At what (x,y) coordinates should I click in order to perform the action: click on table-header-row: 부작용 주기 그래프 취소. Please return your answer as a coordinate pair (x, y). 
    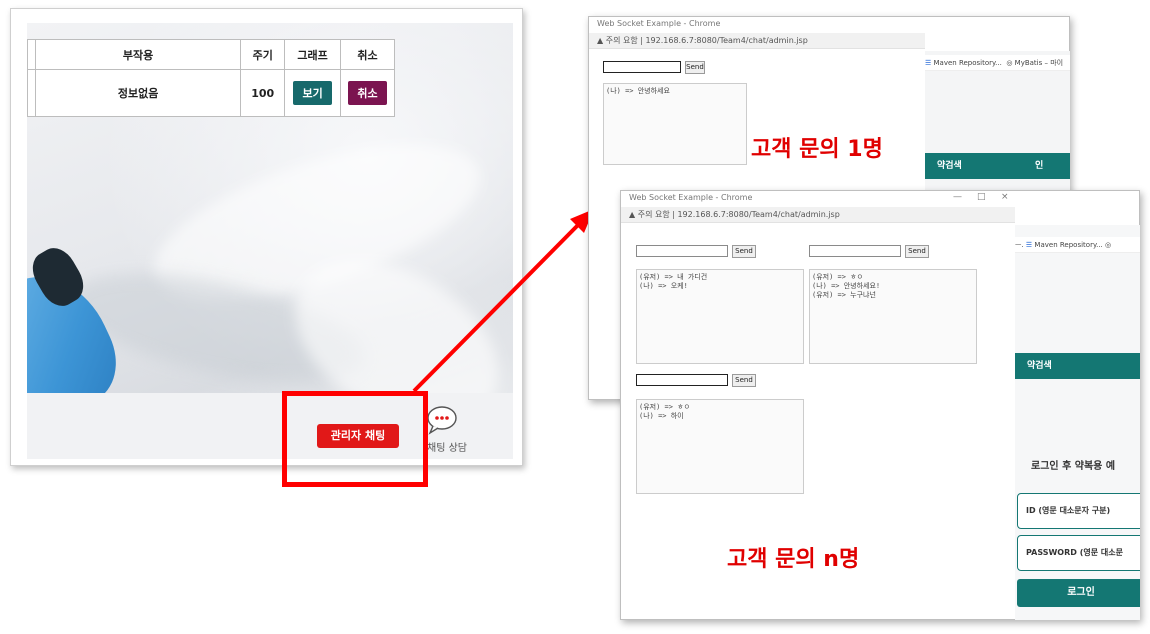
    Looking at the image, I should click on (211, 54).